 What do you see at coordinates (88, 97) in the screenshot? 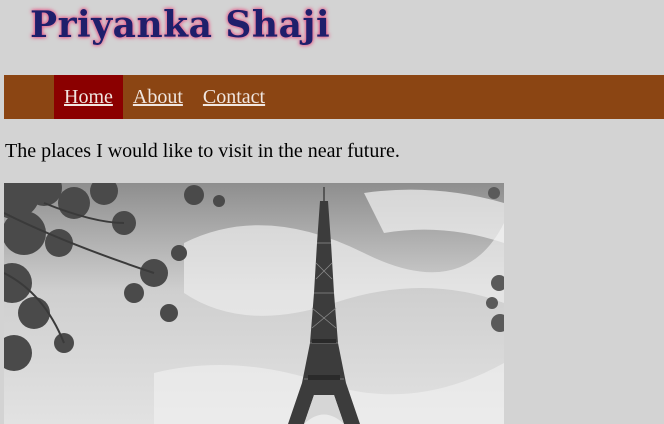
I see `nav-link-home: Home` at bounding box center [88, 97].